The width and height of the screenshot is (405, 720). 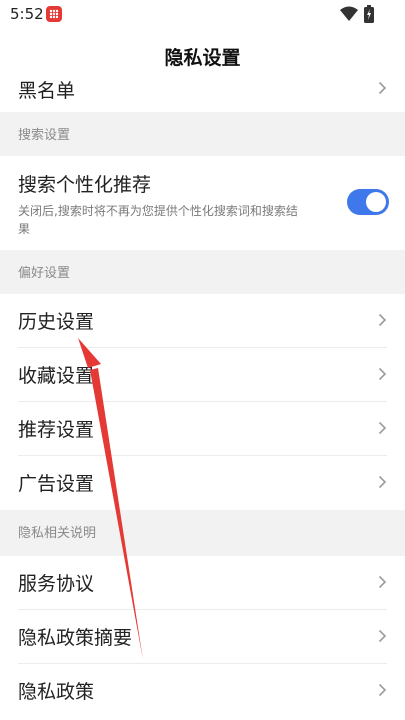 I want to click on status-bar: 5:52, so click(x=202, y=15).